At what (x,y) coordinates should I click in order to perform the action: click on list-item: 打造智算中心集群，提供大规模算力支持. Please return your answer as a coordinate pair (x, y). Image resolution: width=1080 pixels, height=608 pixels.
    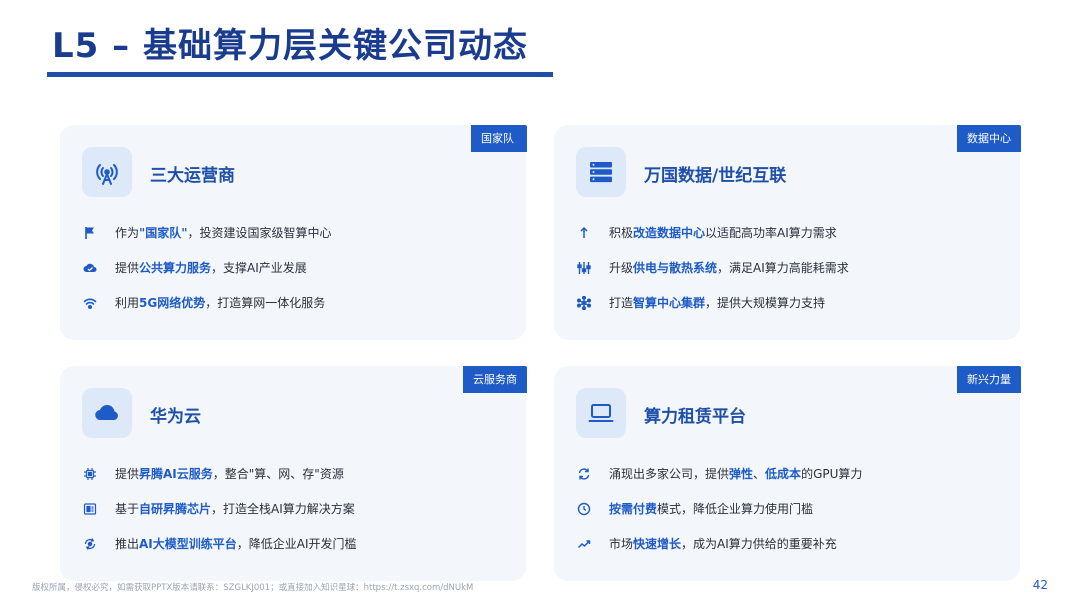
    Looking at the image, I should click on (712, 302).